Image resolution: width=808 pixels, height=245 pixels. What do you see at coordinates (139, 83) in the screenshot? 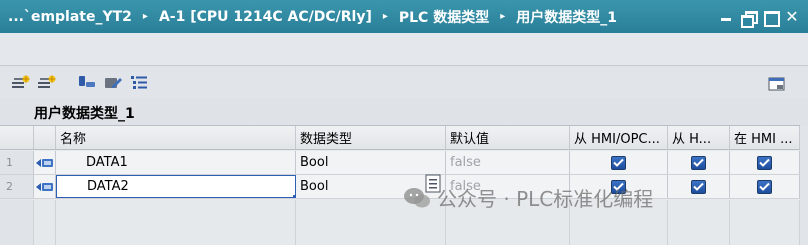
I see `list-icon` at bounding box center [139, 83].